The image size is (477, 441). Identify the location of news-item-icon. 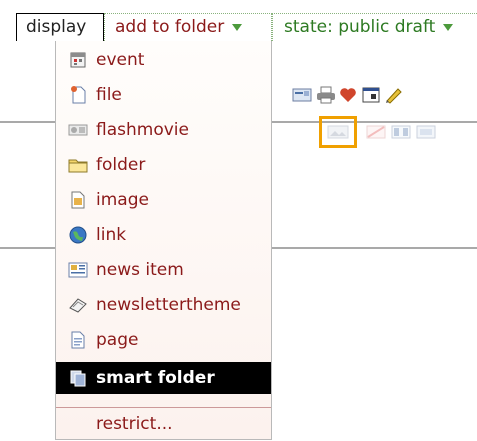
(78, 270).